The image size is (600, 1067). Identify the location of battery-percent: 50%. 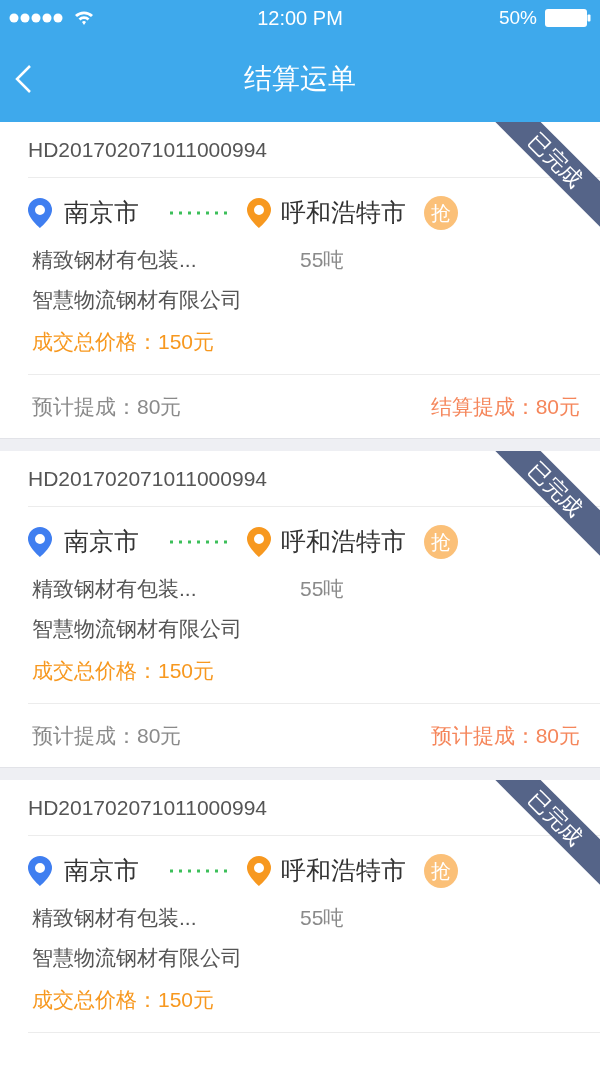
(517, 17).